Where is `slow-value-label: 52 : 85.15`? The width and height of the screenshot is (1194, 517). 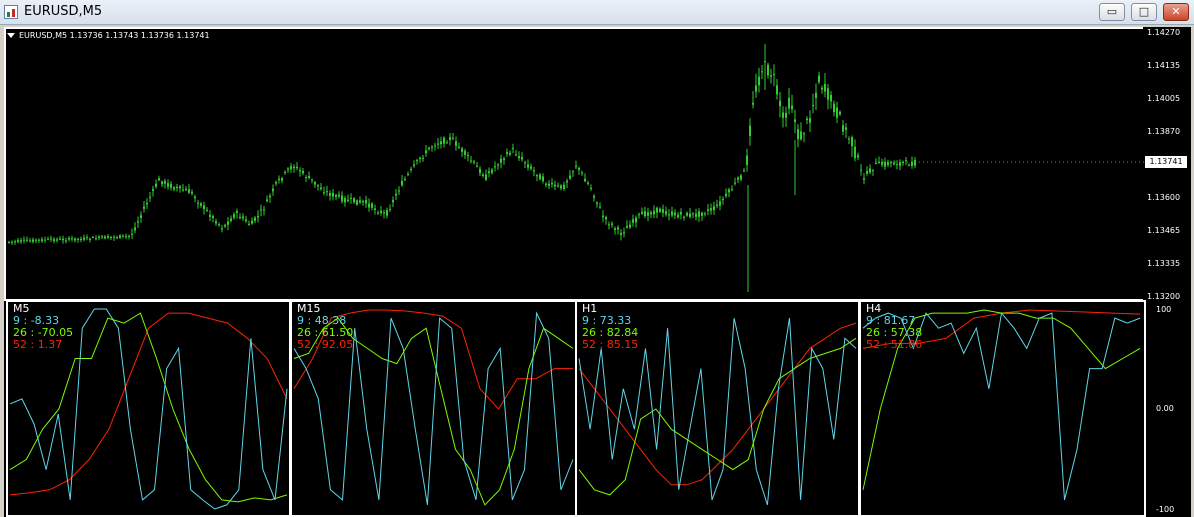
slow-value-label: 52 : 85.15 is located at coordinates (610, 344).